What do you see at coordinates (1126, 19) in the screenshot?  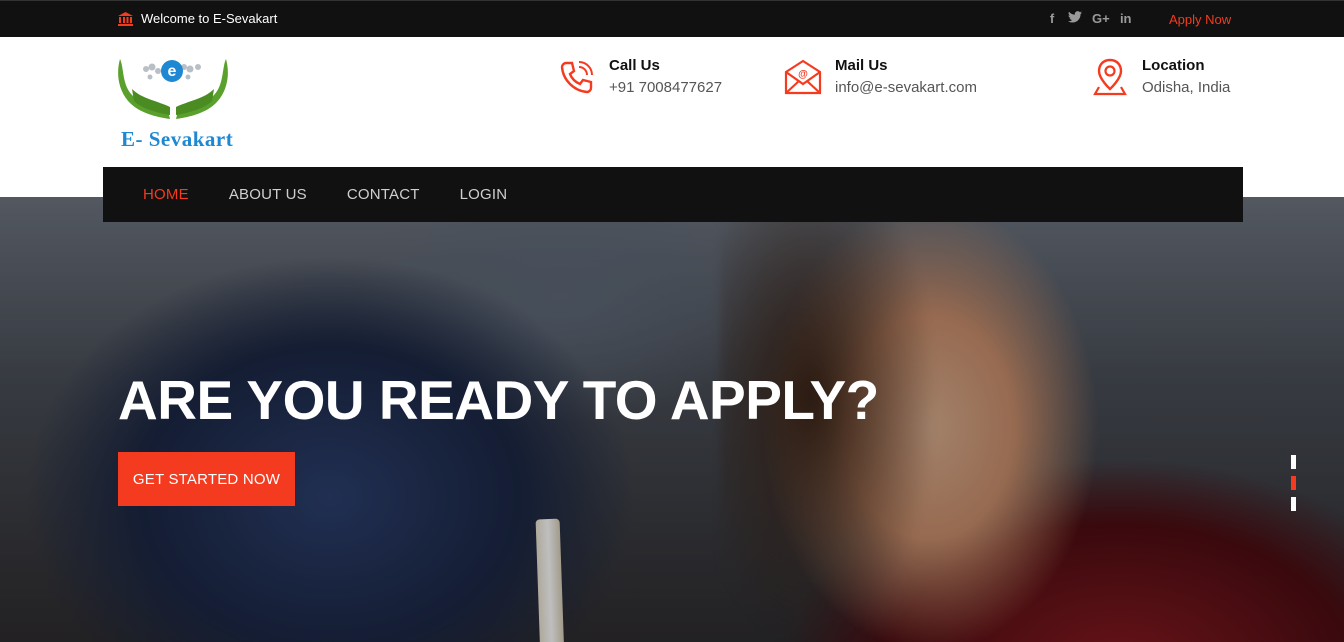 I see `linkedin-icon: in` at bounding box center [1126, 19].